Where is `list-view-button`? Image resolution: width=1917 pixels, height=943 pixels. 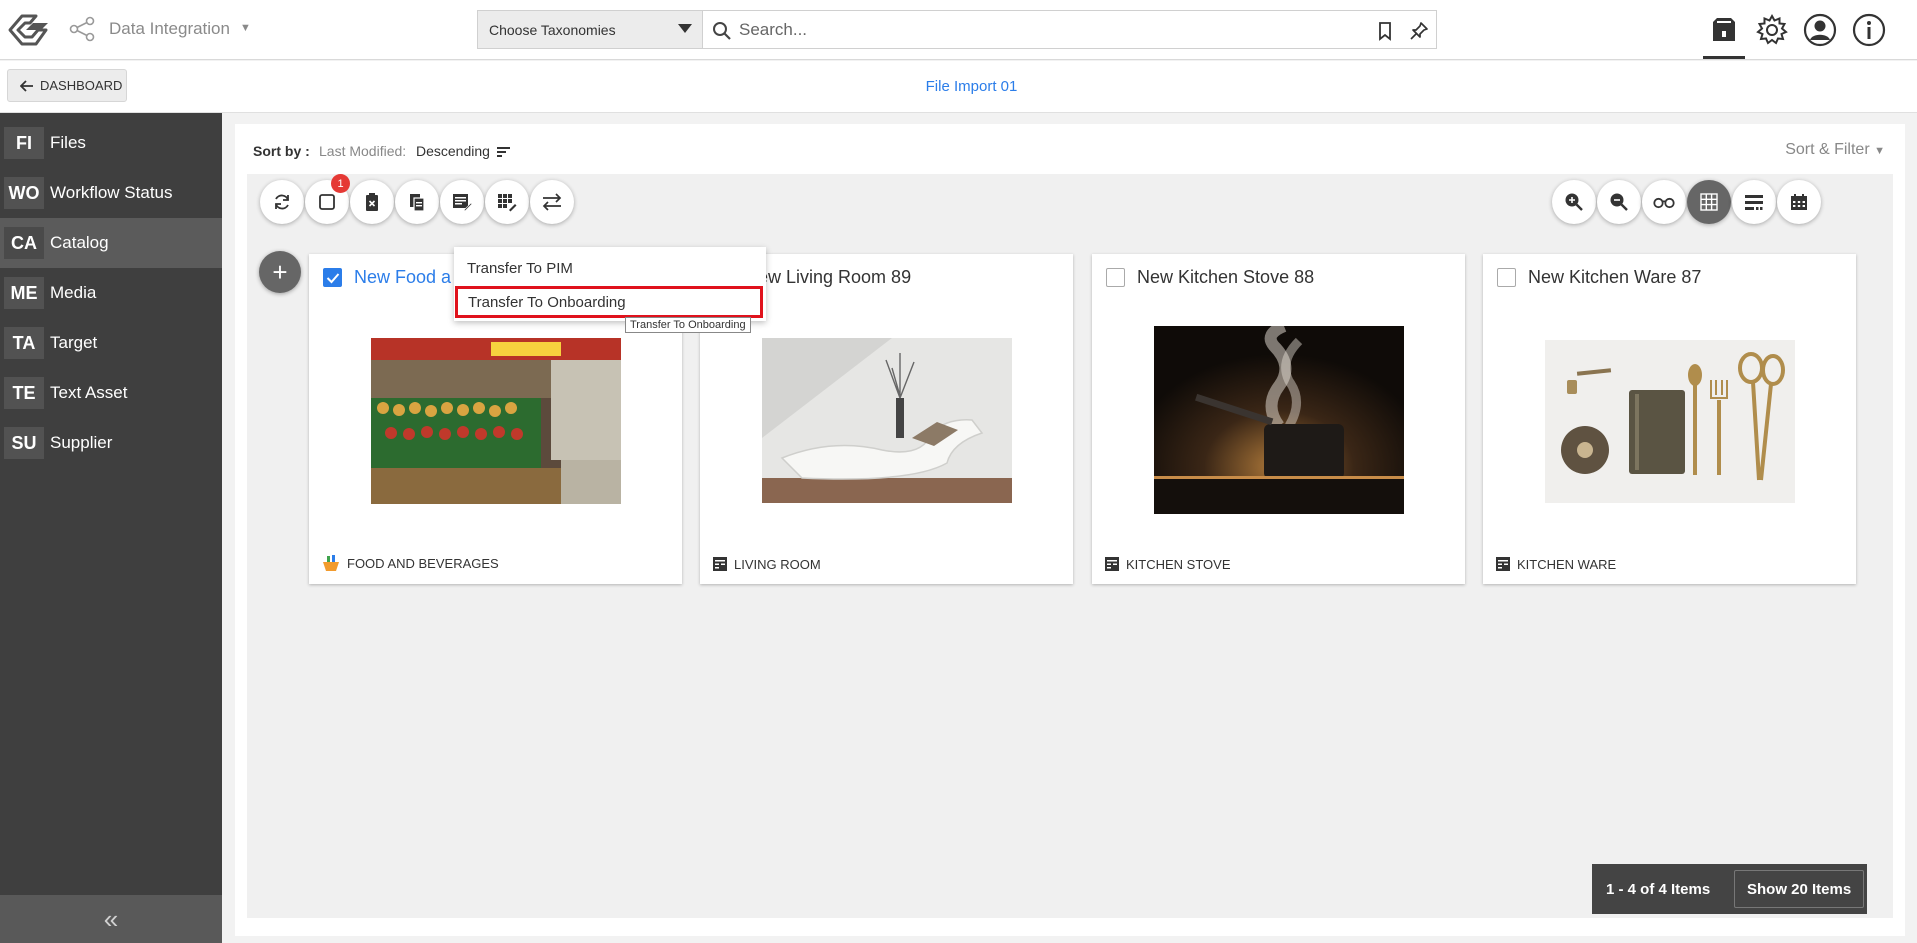
list-view-button is located at coordinates (1754, 202).